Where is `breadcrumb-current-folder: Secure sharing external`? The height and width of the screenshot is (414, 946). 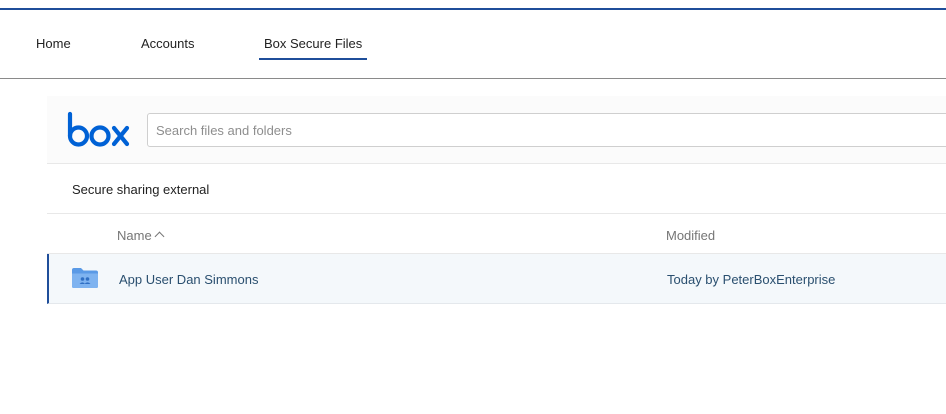
breadcrumb-current-folder: Secure sharing external is located at coordinates (141, 189).